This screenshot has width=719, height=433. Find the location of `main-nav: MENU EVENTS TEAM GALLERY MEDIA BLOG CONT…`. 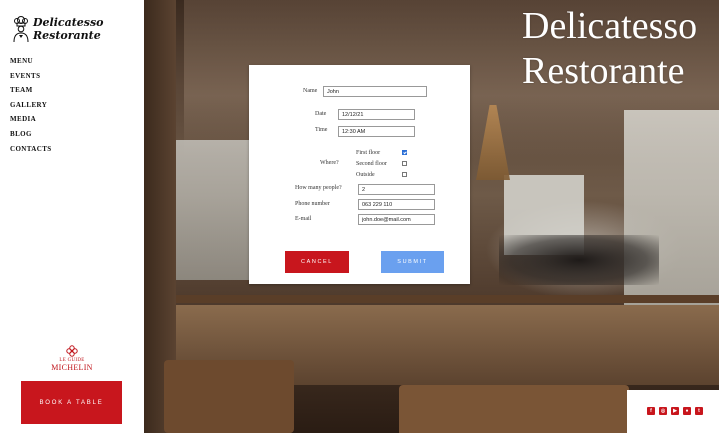

main-nav: MENU EVENTS TEAM GALLERY MEDIA BLOG CONT… is located at coordinates (31, 105).